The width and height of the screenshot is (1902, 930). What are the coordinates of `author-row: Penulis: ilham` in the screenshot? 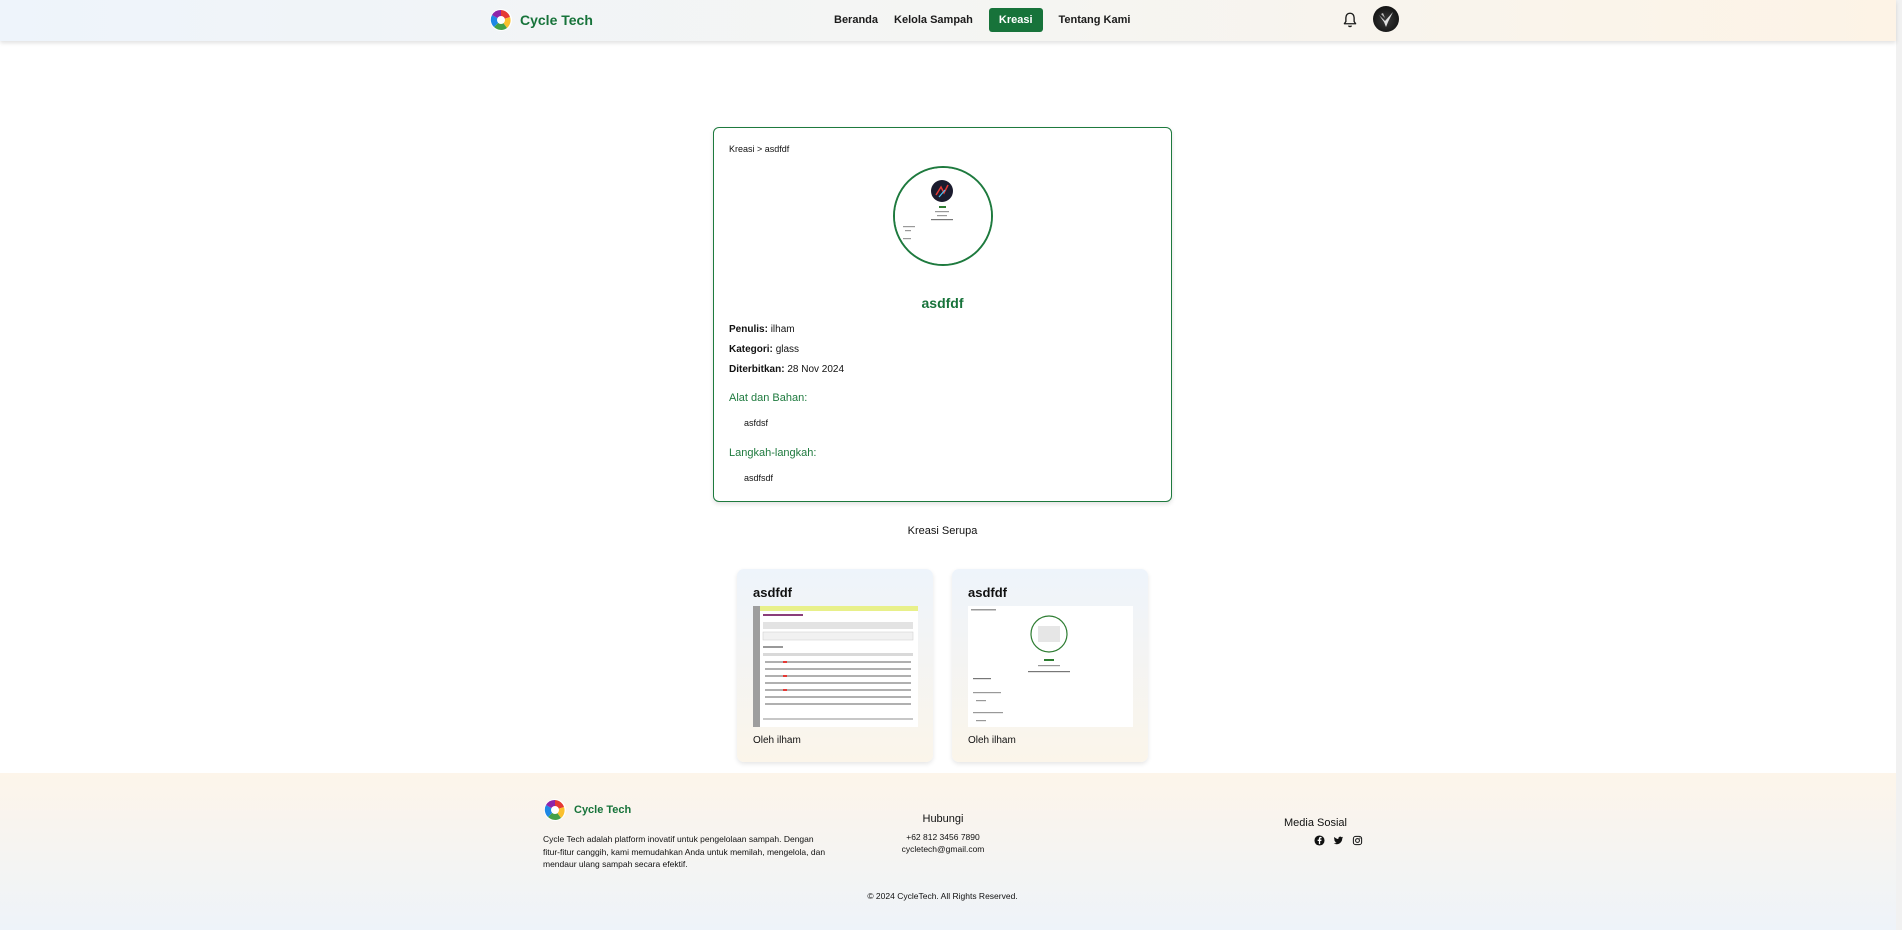 It's located at (762, 329).